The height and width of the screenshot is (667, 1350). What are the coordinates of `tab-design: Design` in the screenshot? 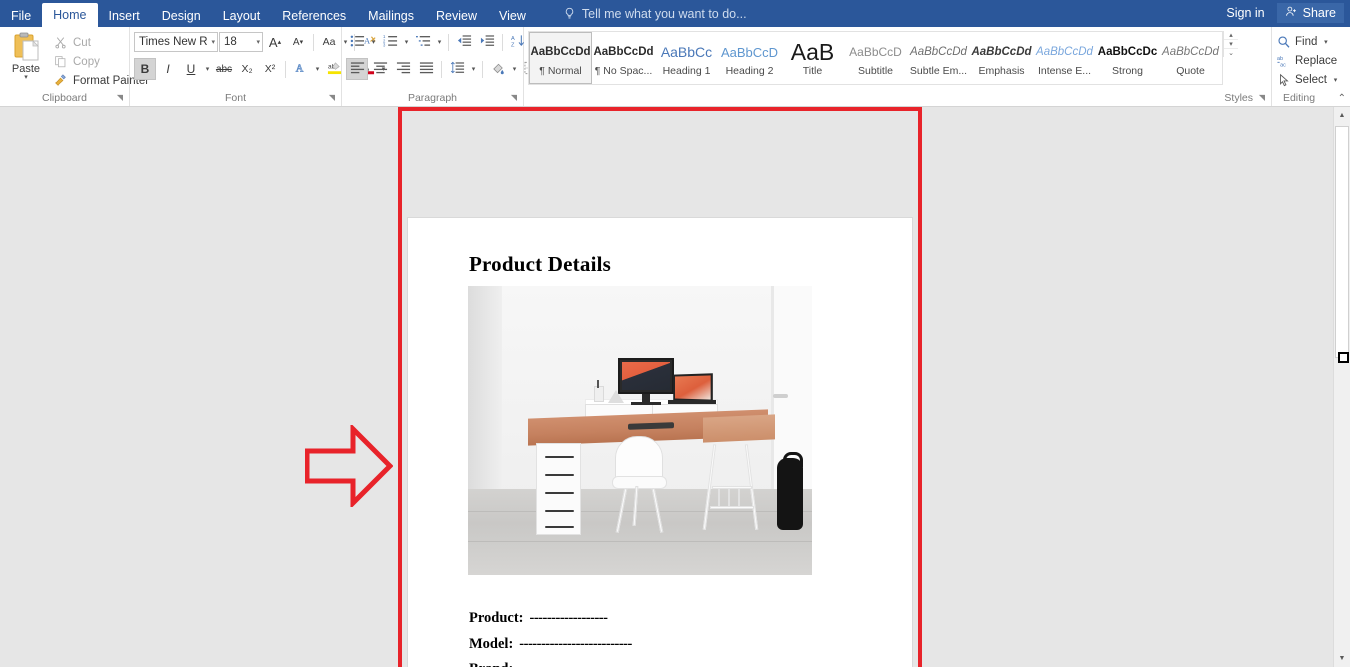 It's located at (181, 16).